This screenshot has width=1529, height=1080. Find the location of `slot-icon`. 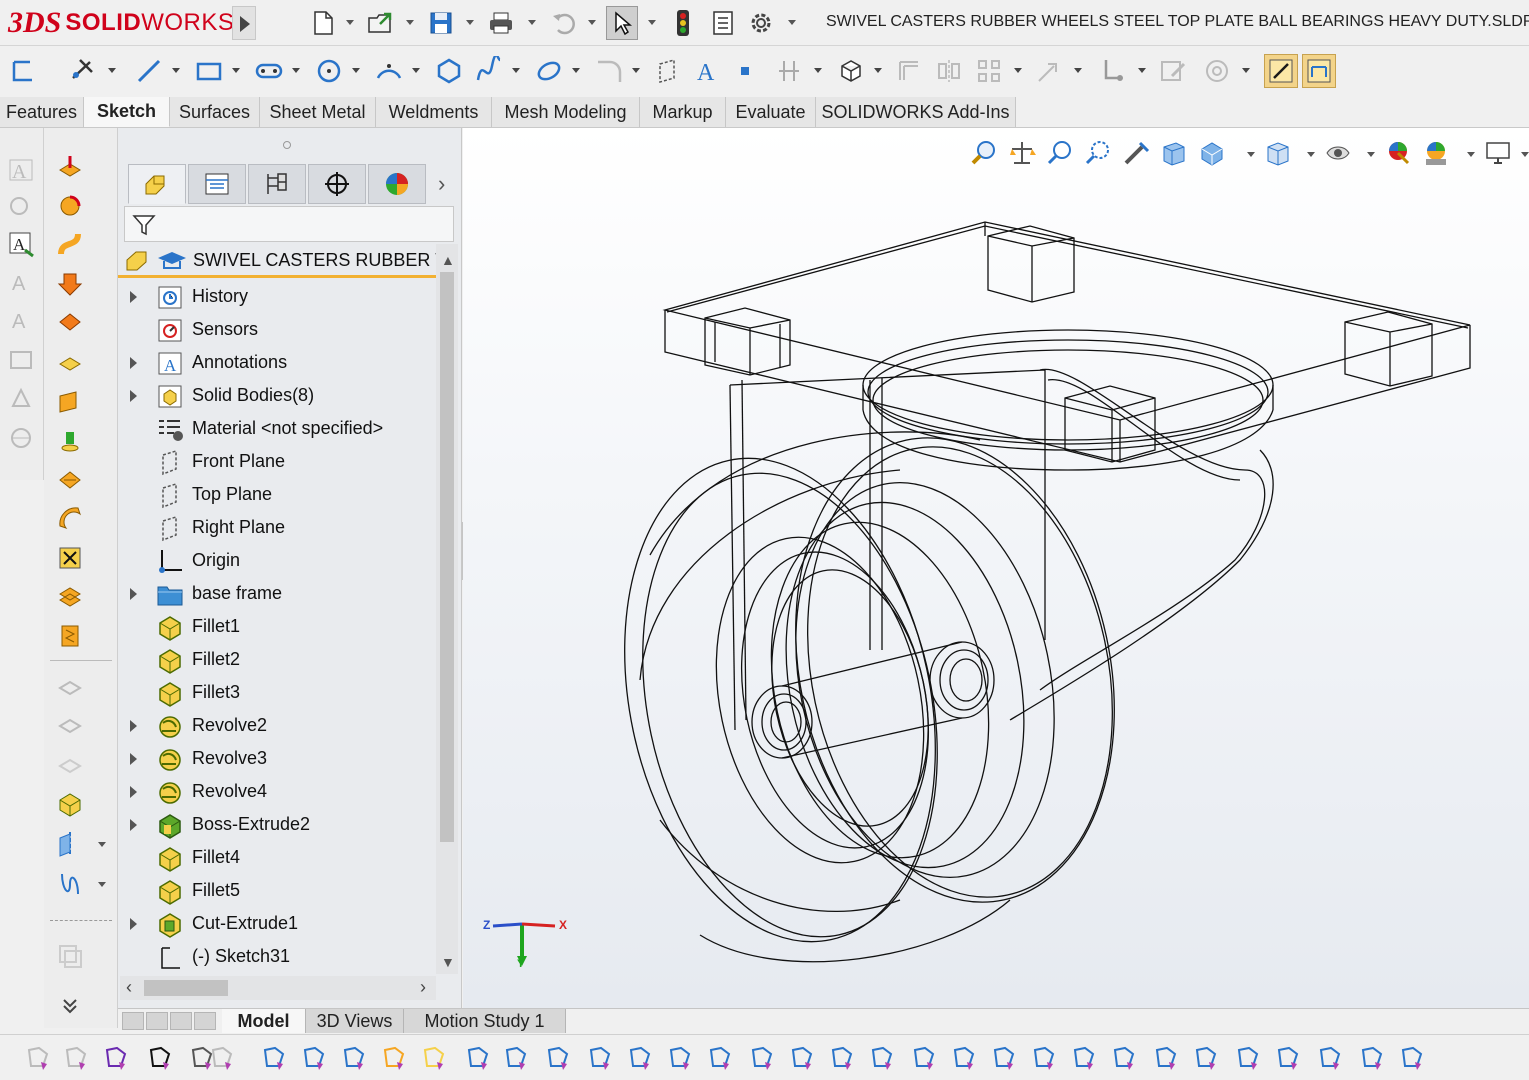

slot-icon is located at coordinates (269, 71).